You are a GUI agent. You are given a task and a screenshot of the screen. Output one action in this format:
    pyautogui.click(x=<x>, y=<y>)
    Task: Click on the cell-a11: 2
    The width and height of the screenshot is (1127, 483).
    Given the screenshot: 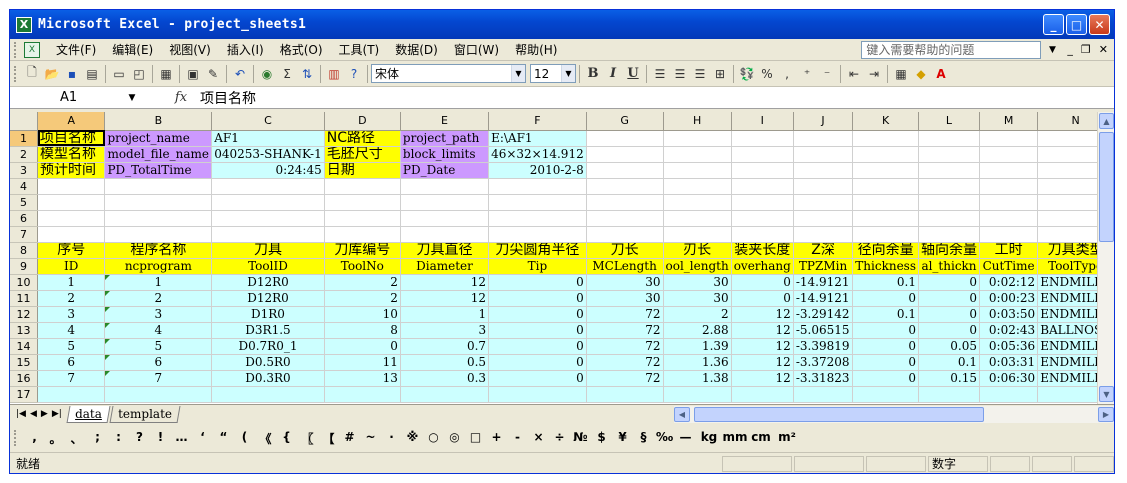 What is the action you would take?
    pyautogui.click(x=71, y=298)
    